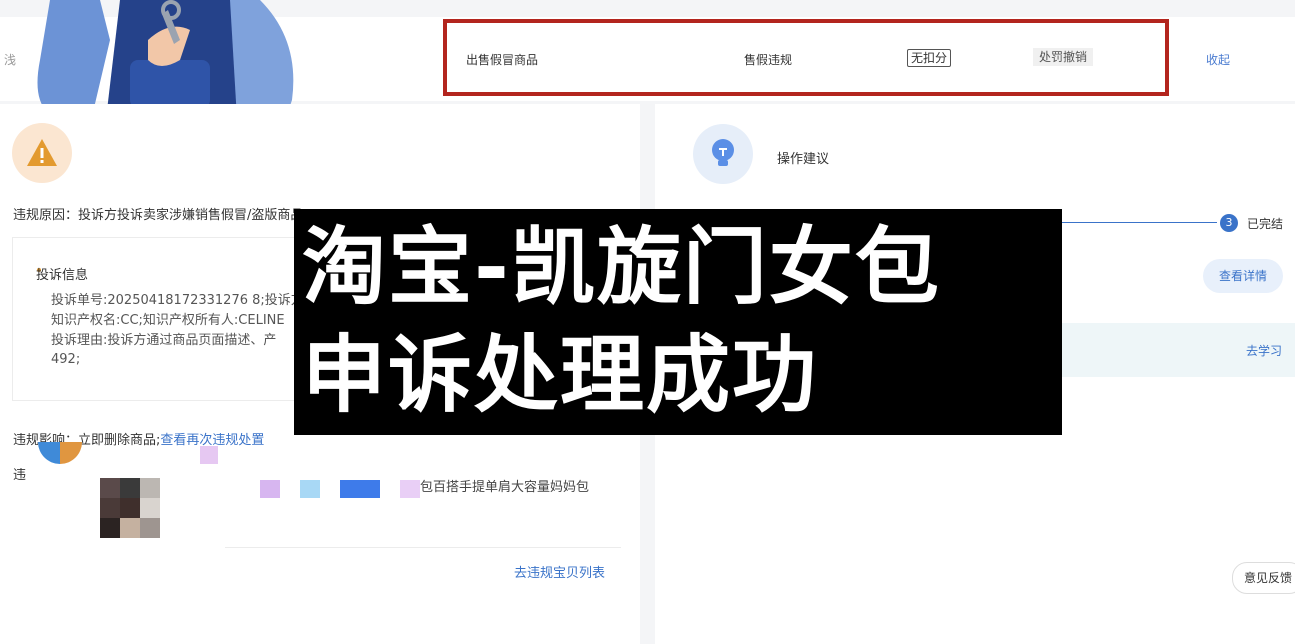 The height and width of the screenshot is (644, 1295). What do you see at coordinates (1218, 59) in the screenshot?
I see `collapse-link: 收起` at bounding box center [1218, 59].